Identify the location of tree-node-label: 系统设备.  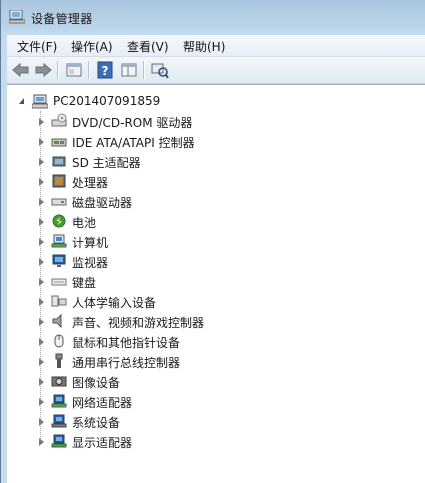
(96, 423).